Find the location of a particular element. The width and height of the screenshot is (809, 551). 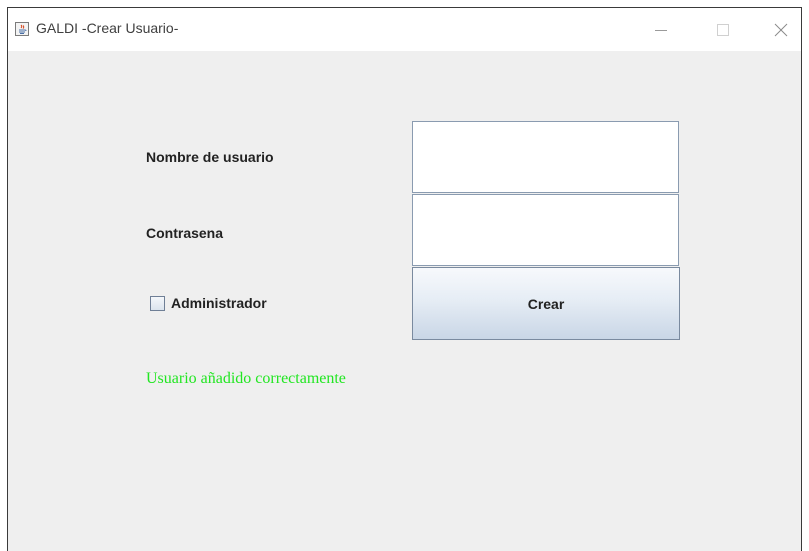

close-icon is located at coordinates (781, 29).